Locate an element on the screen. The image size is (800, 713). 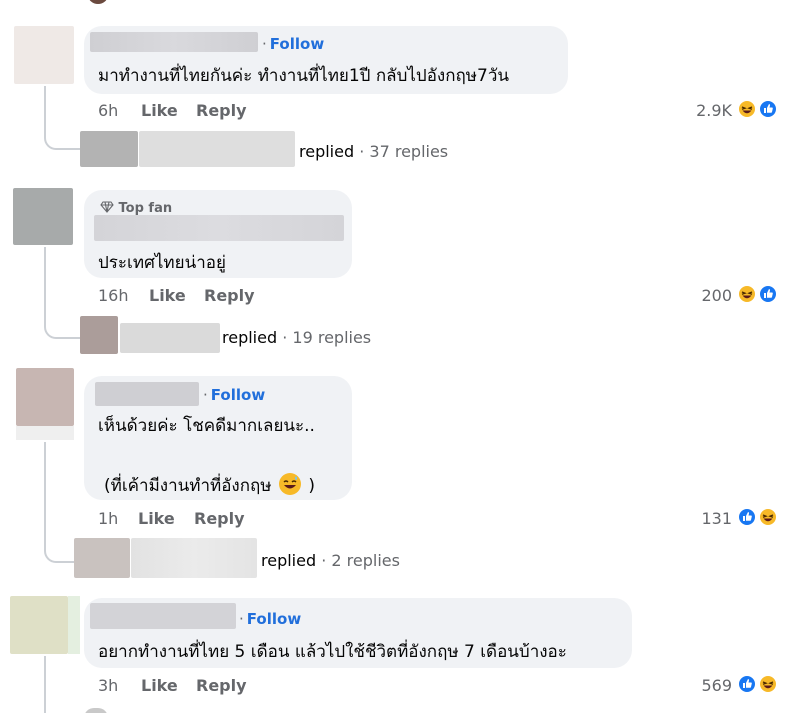
top-fan-badge: Top fan is located at coordinates (136, 208).